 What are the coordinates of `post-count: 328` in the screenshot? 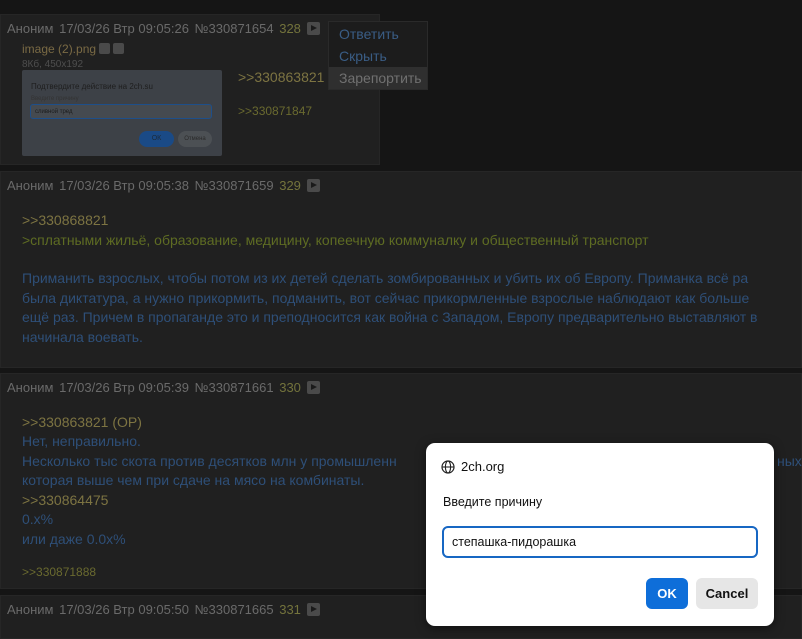 It's located at (290, 28).